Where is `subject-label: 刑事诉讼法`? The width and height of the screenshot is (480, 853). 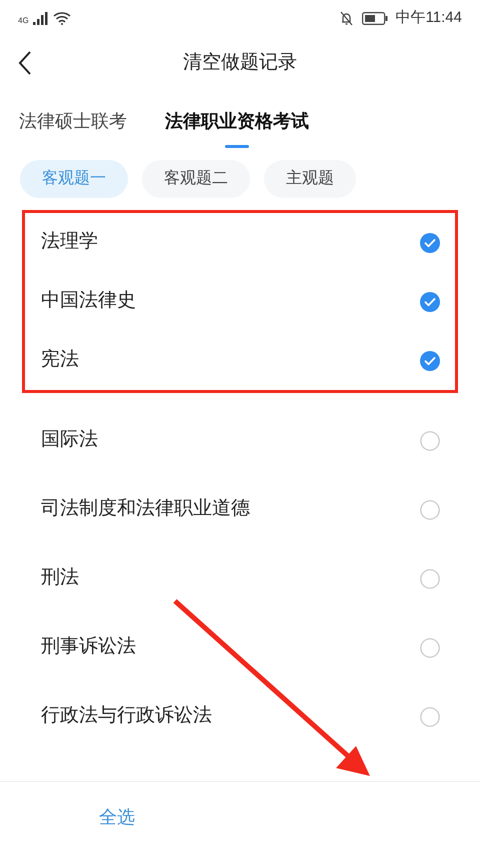
subject-label: 刑事诉讼法 is located at coordinates (88, 647).